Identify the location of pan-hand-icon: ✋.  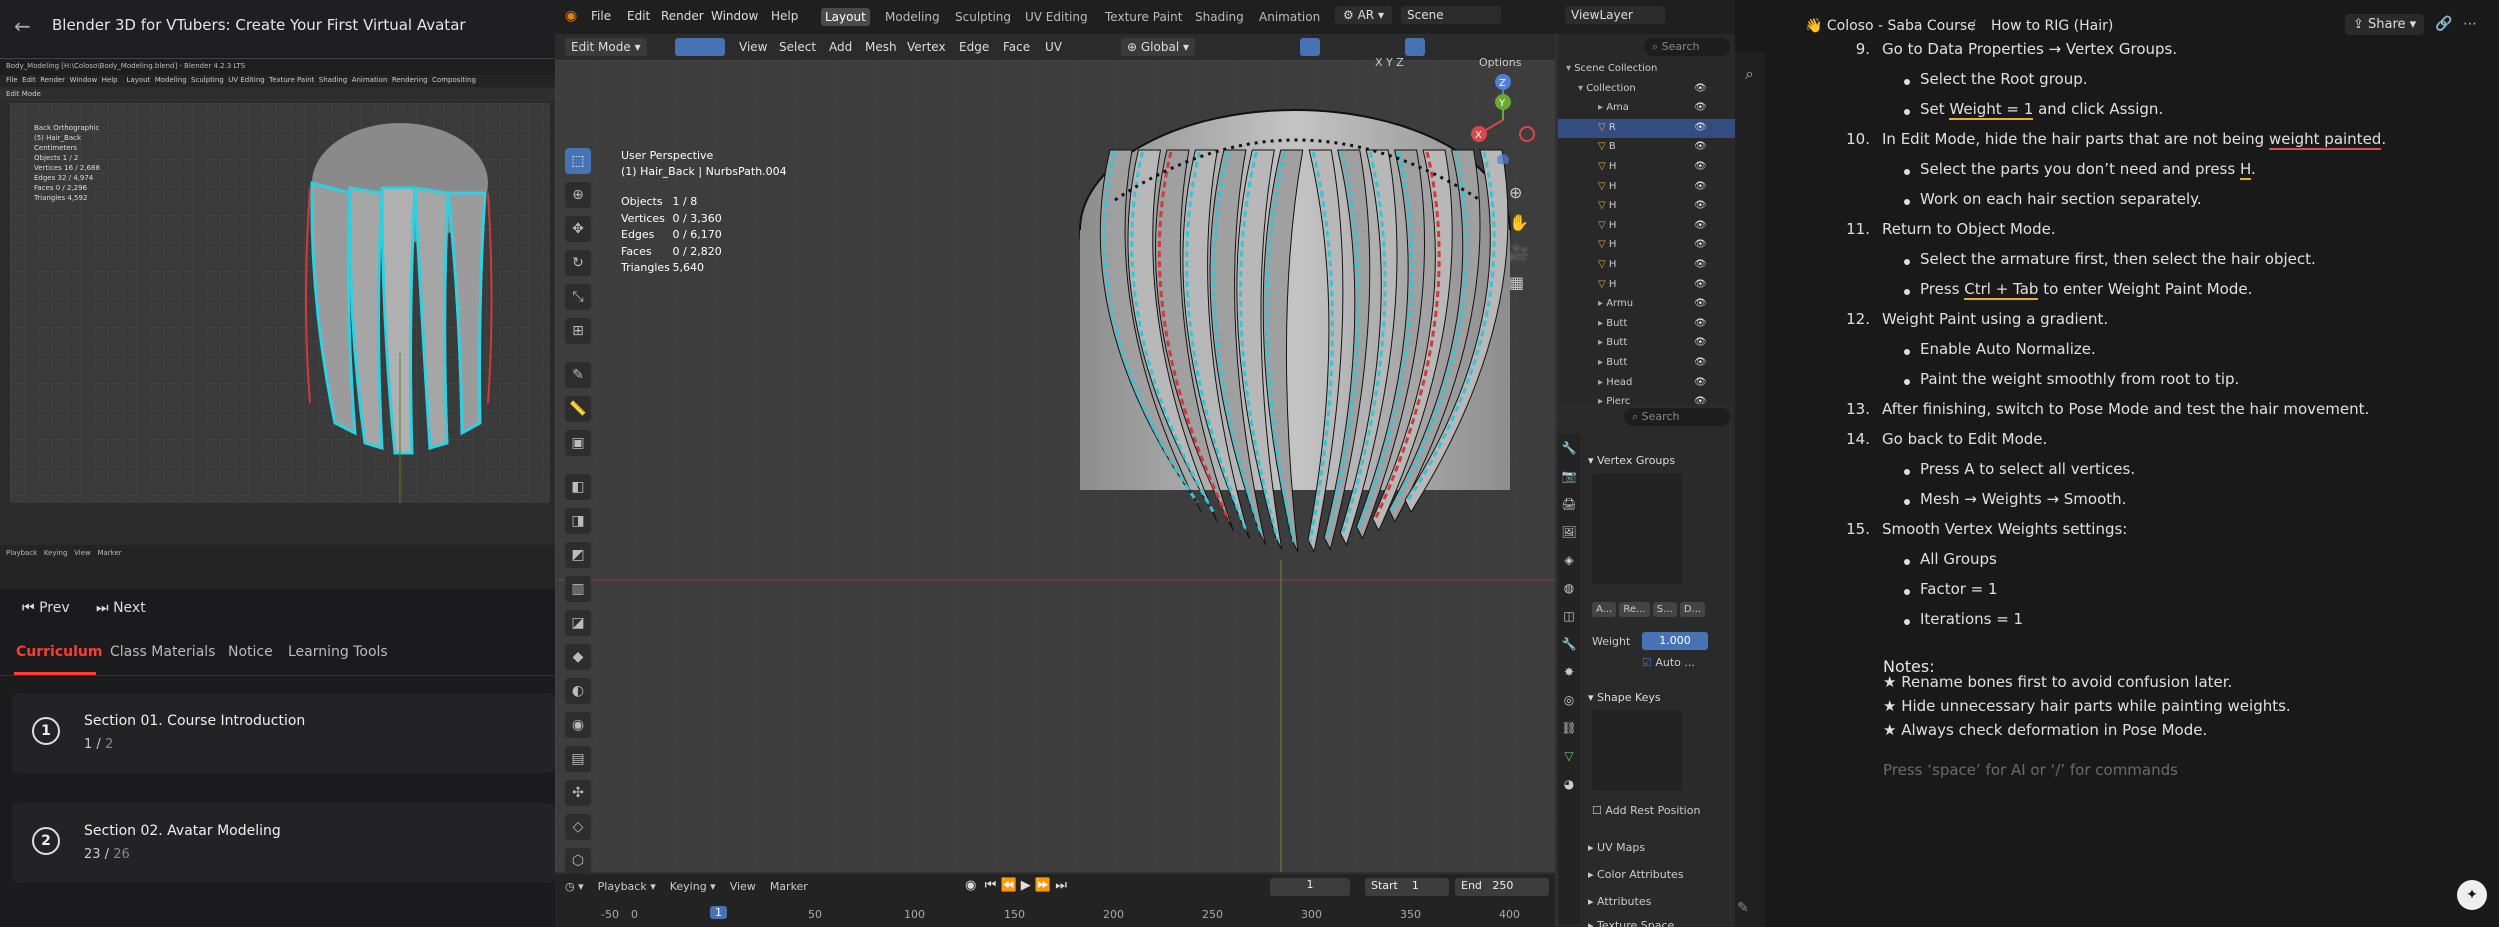
(1519, 223).